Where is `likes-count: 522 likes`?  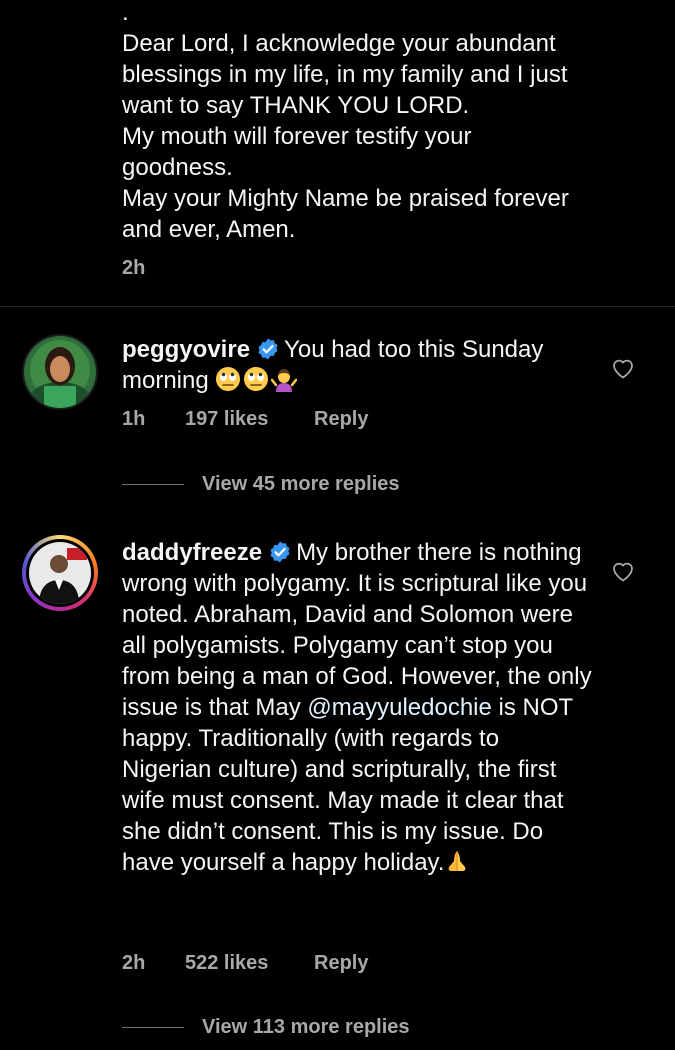
likes-count: 522 likes is located at coordinates (249, 963).